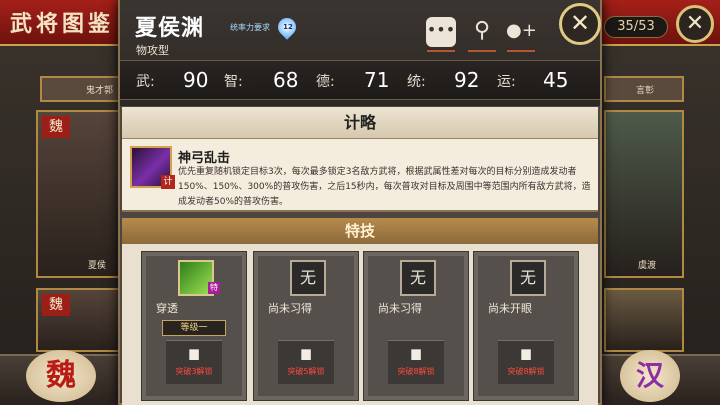  Describe the element at coordinates (695, 24) in the screenshot. I see `codex-close-icon: ✕` at that location.